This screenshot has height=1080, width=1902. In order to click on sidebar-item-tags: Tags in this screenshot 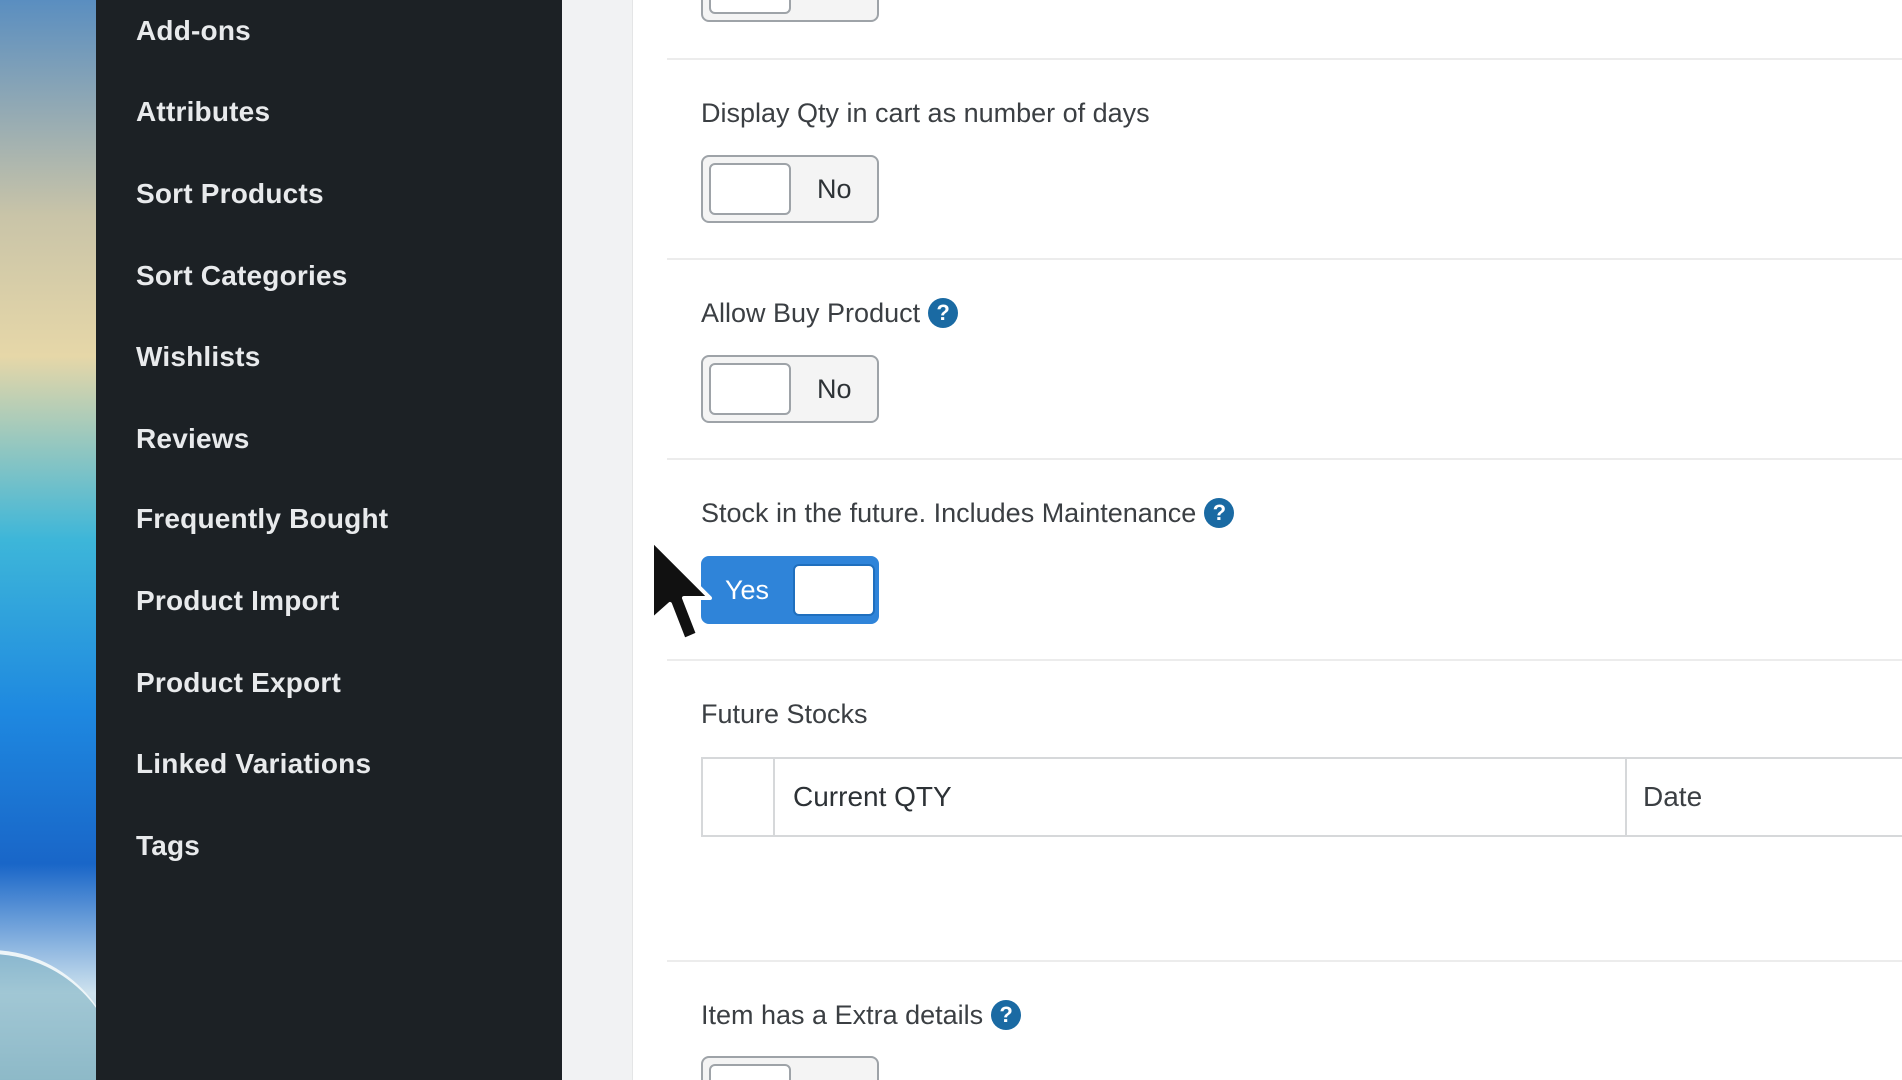, I will do `click(168, 846)`.